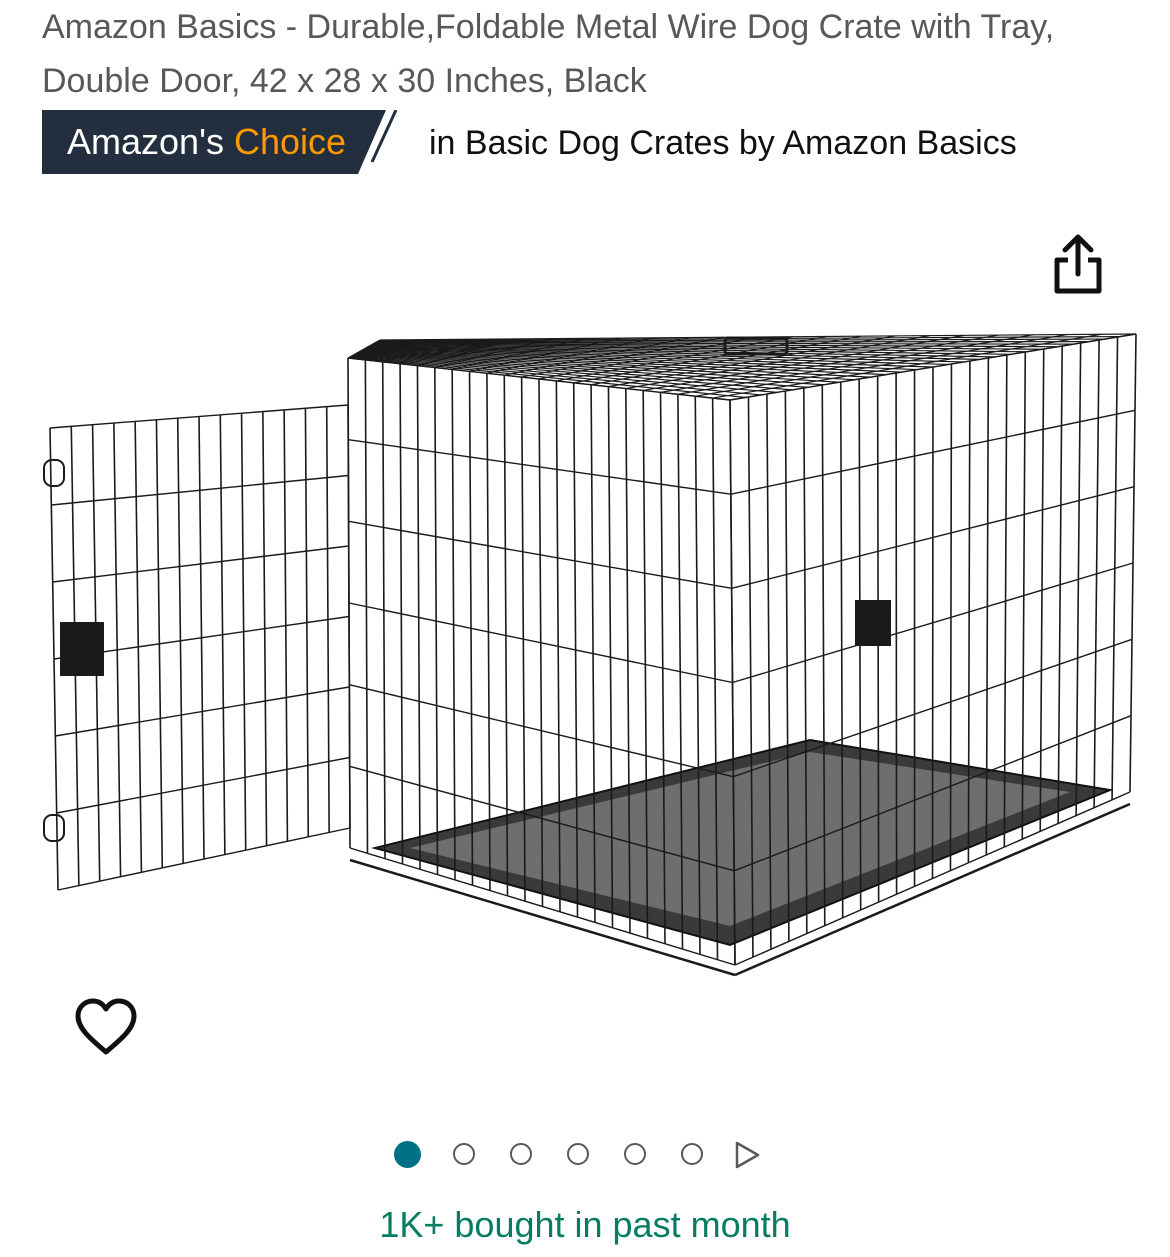  What do you see at coordinates (1078, 265) in the screenshot?
I see `share-icon` at bounding box center [1078, 265].